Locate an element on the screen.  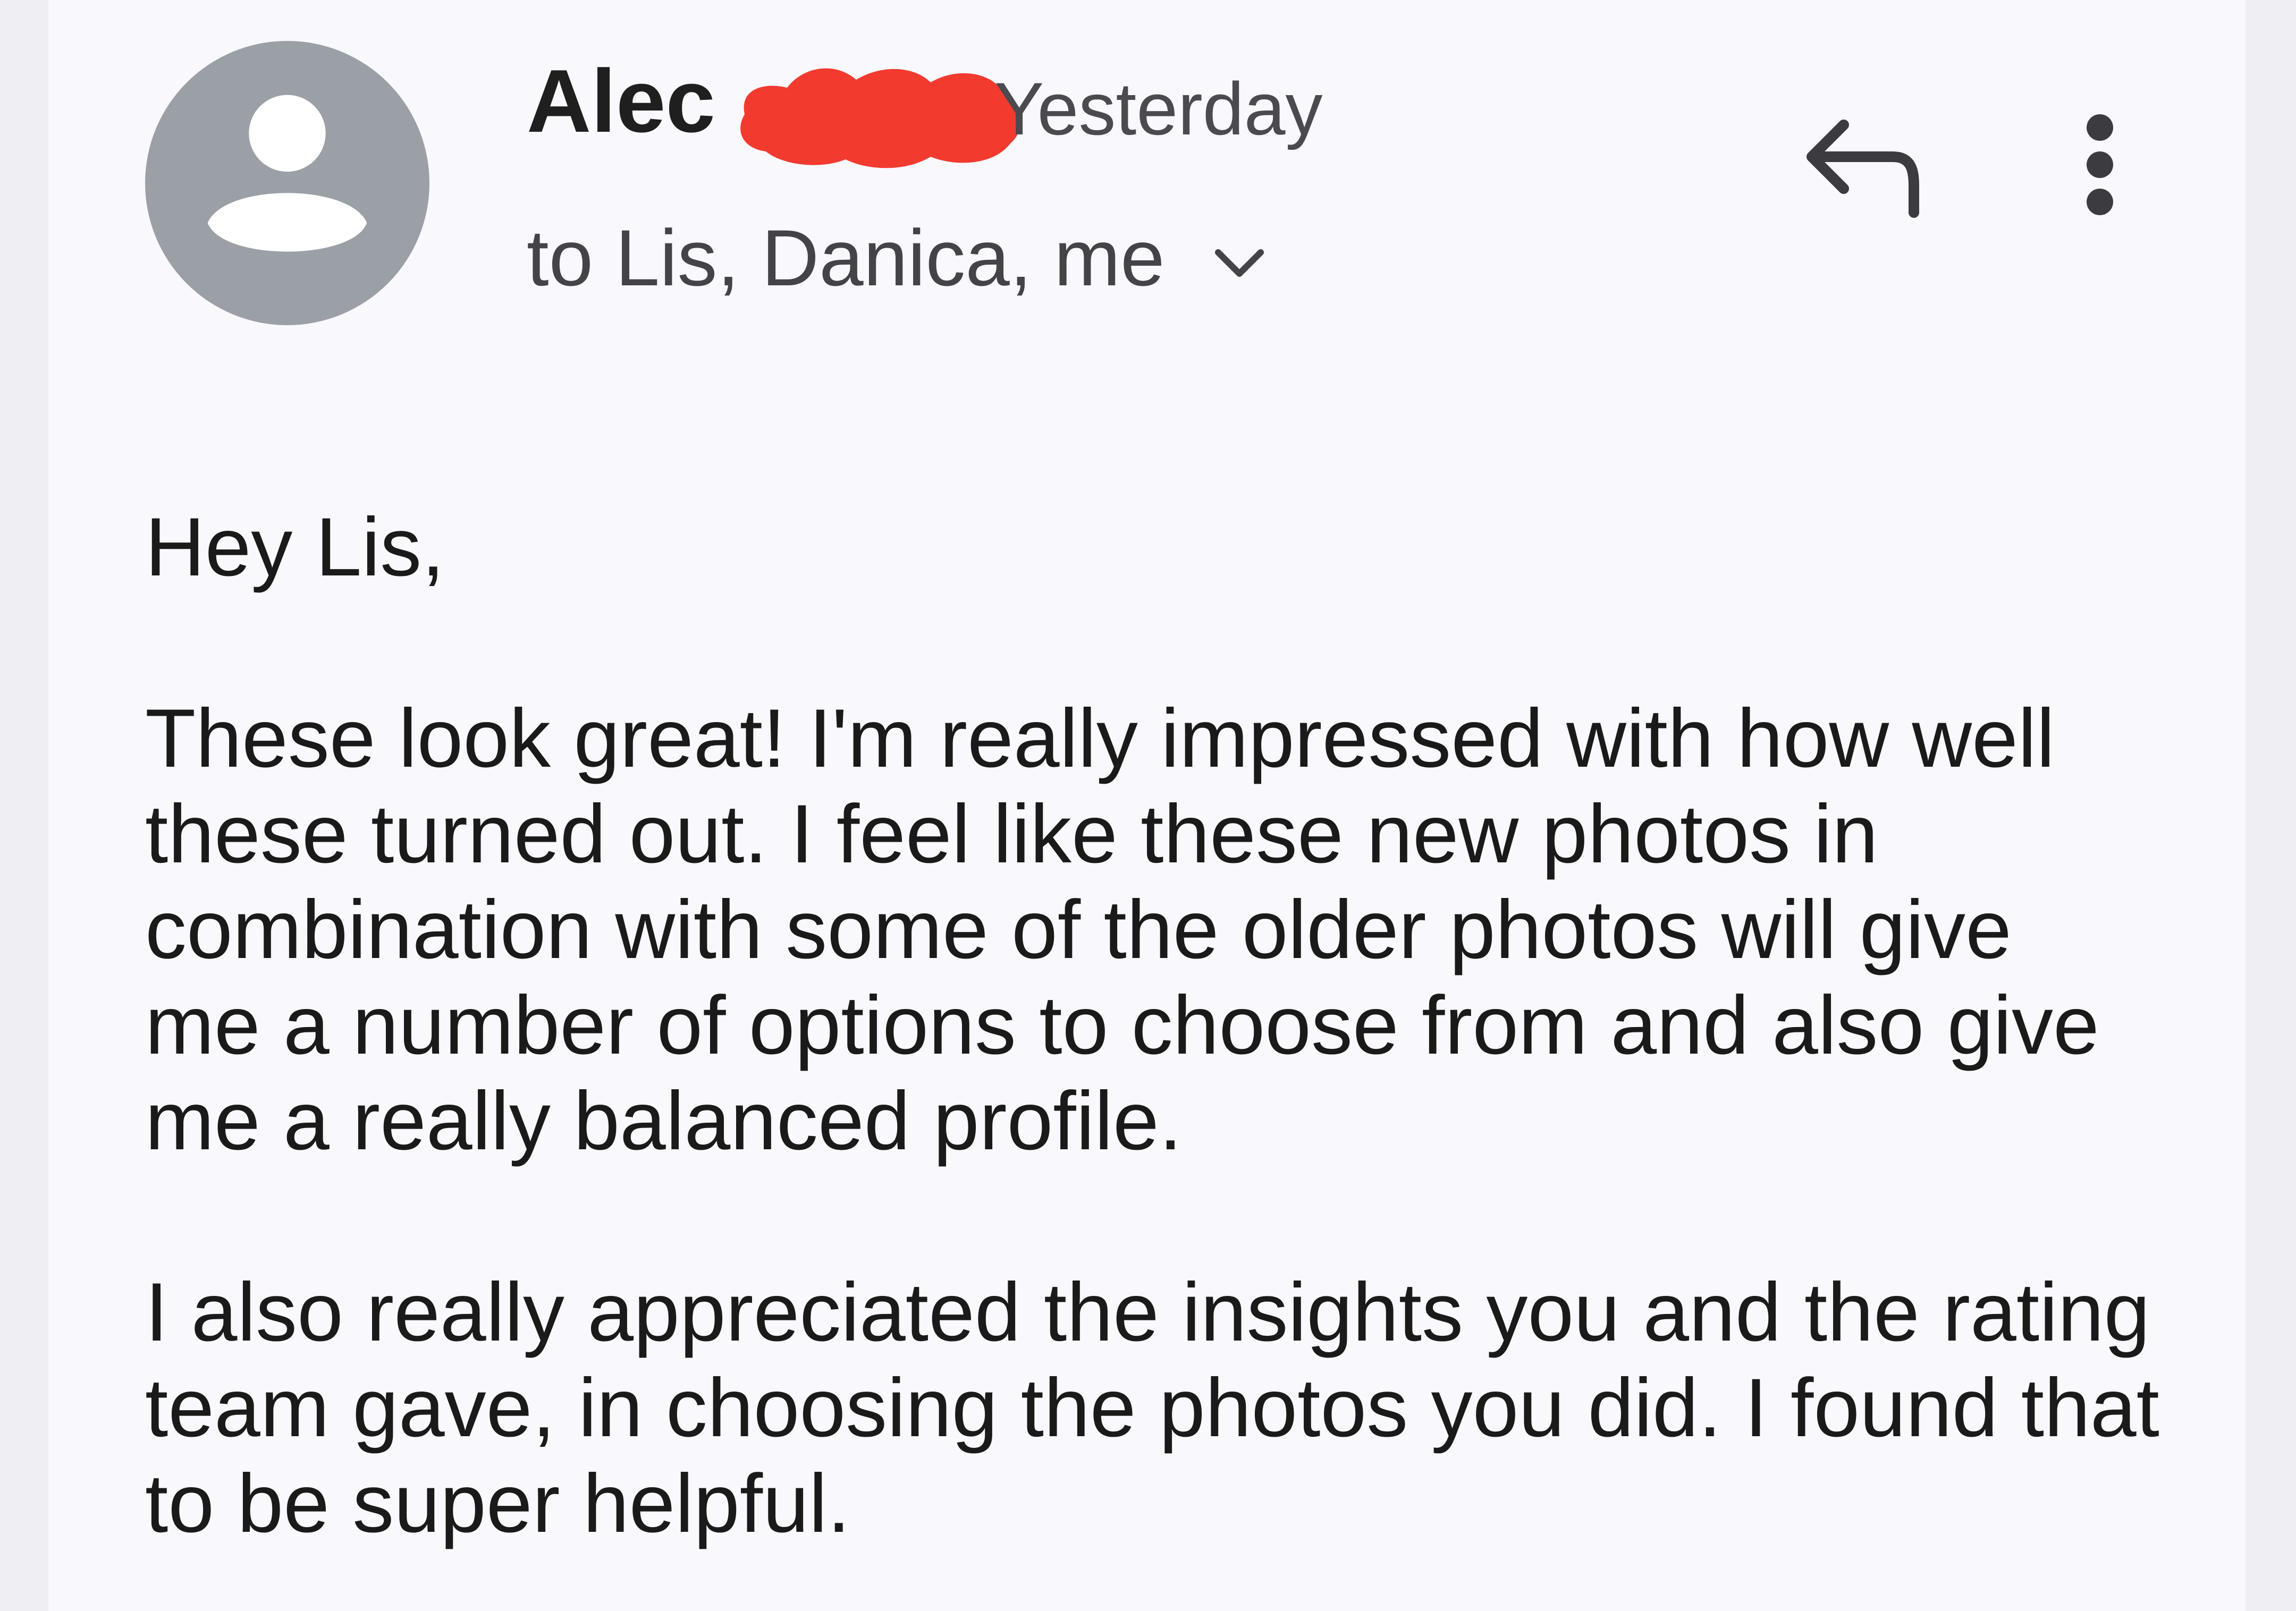
sent-time: Yesterday is located at coordinates (1158, 108).